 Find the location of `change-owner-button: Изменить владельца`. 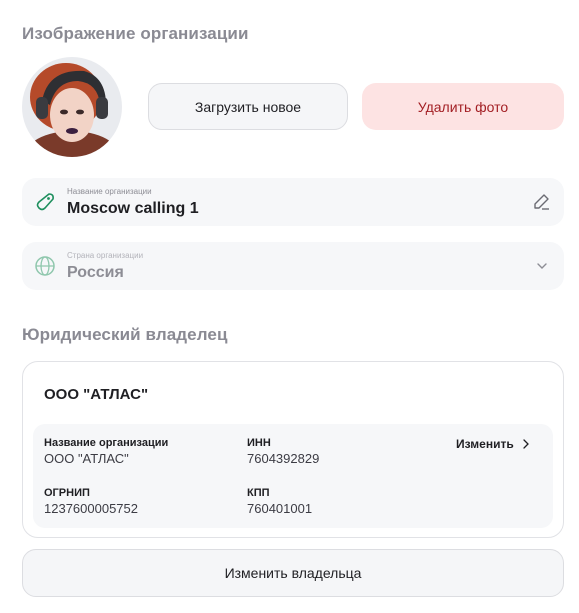

change-owner-button: Изменить владельца is located at coordinates (293, 573).